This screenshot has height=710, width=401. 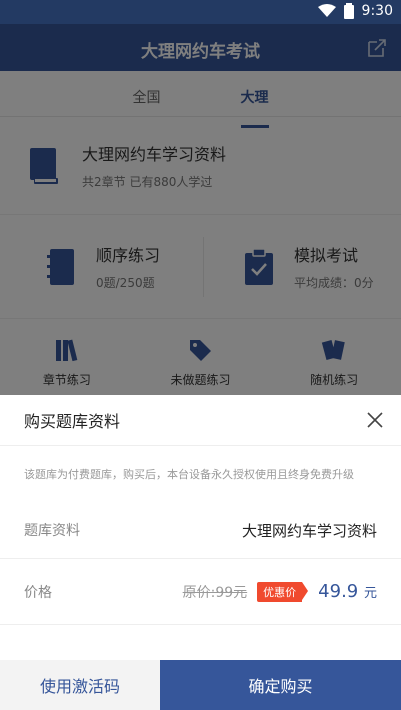 I want to click on close-icon, so click(x=375, y=420).